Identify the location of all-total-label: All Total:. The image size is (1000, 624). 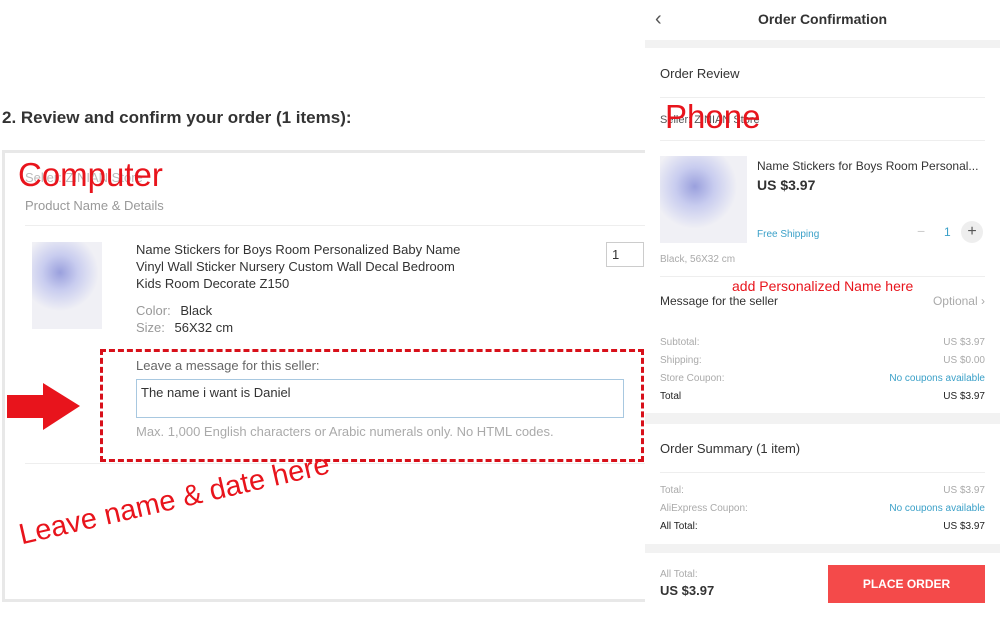
(679, 526).